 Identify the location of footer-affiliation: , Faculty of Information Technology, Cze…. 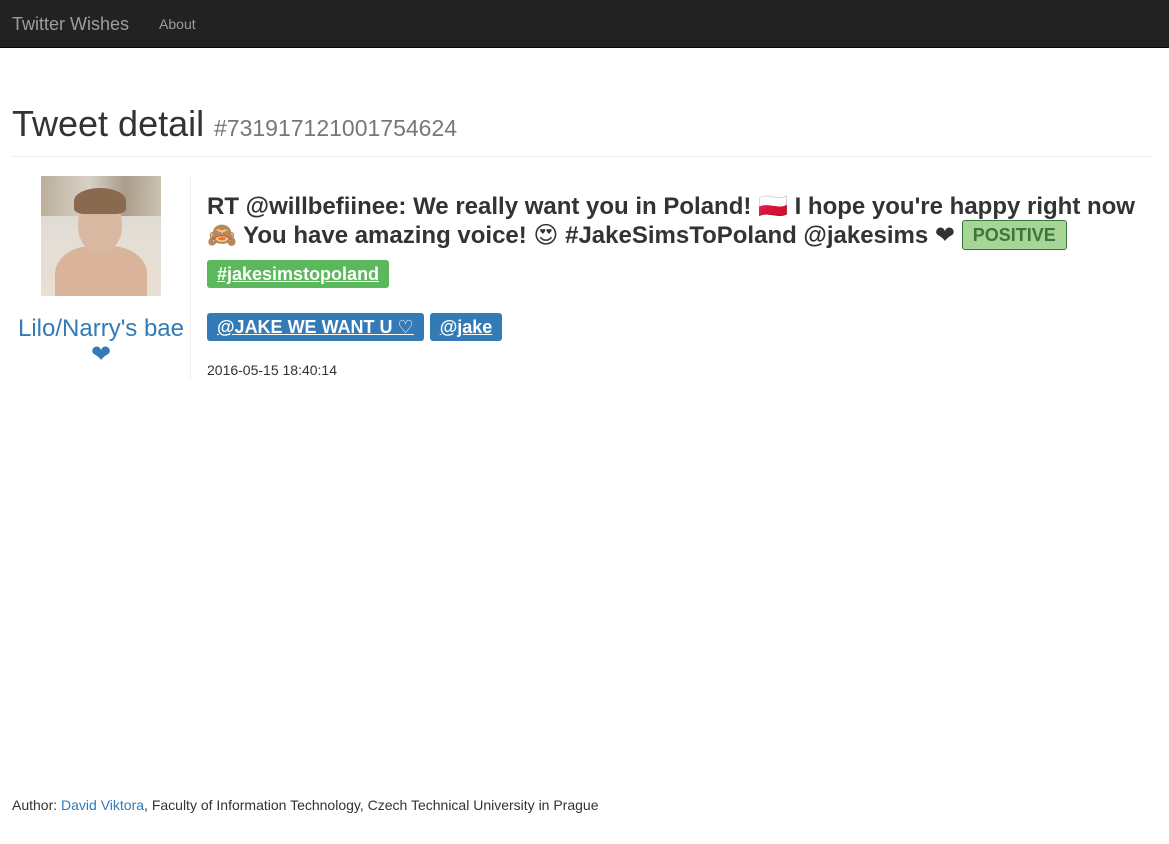
(371, 805).